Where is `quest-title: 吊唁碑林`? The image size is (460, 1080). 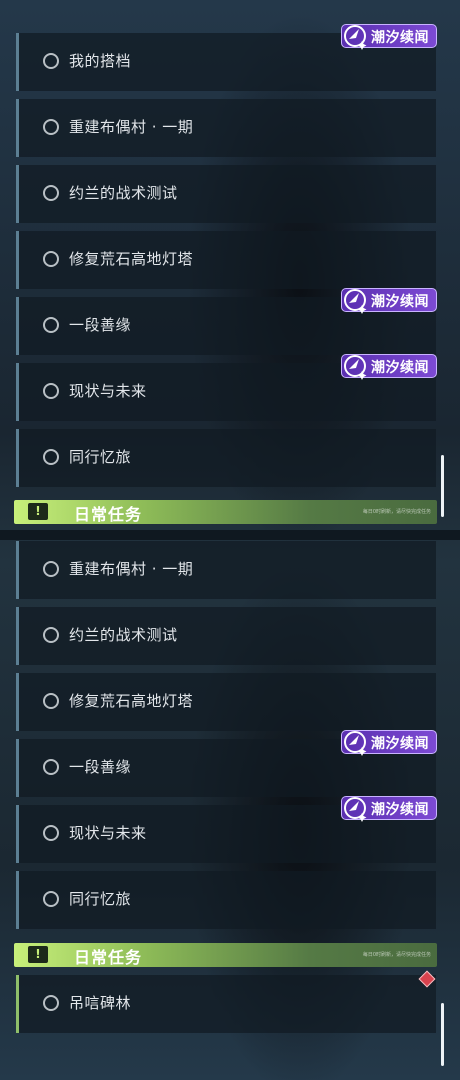 quest-title: 吊唁碑林 is located at coordinates (100, 1003).